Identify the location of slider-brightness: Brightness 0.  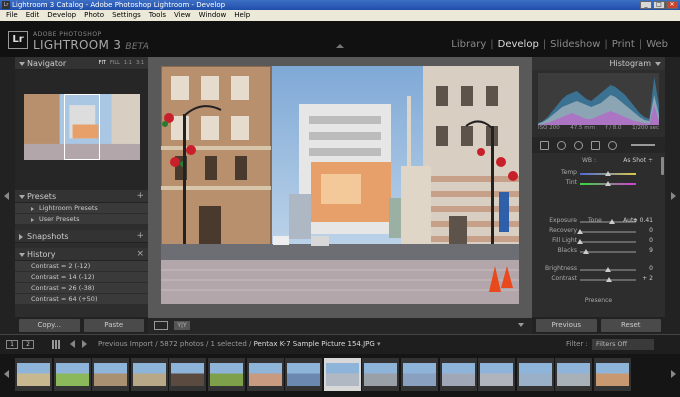
(598, 270).